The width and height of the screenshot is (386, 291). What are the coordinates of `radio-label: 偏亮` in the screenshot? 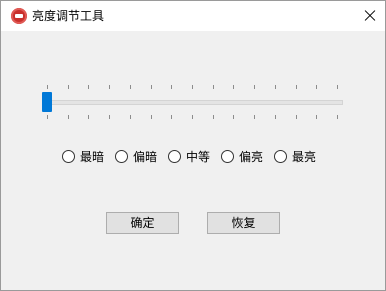 It's located at (251, 157).